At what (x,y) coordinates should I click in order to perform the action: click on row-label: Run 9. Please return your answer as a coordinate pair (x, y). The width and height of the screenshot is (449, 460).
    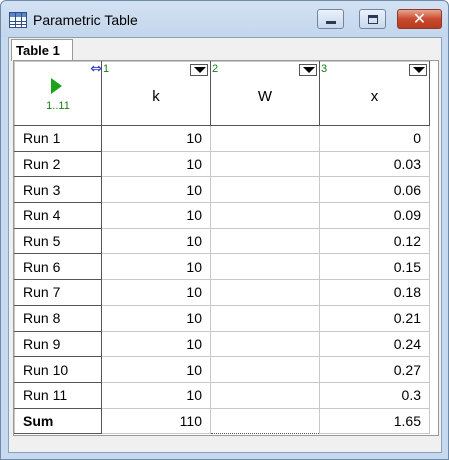
    Looking at the image, I should click on (58, 344).